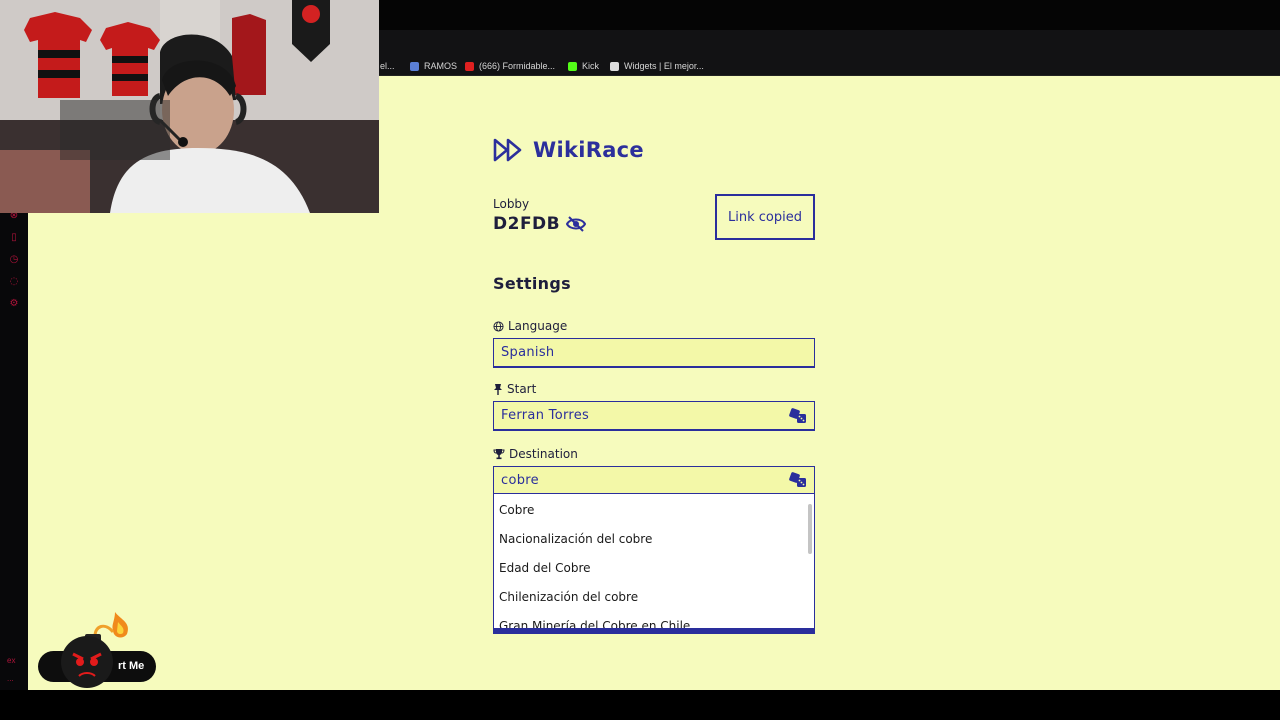  I want to click on sidebar-settings-icon: ⚙, so click(14, 304).